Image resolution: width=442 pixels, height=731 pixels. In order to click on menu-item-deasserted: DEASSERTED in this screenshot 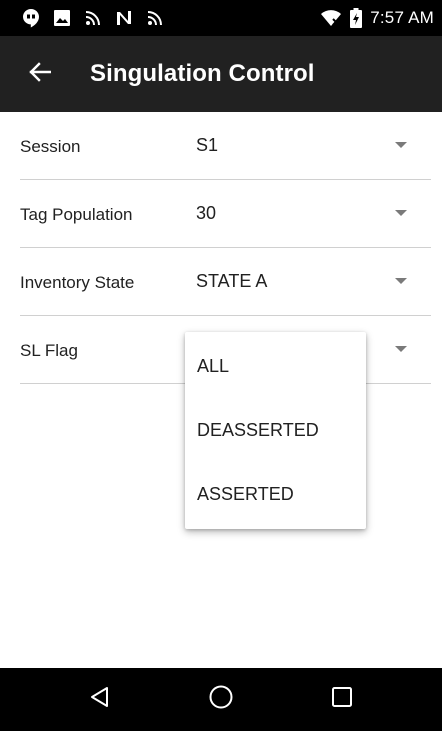, I will do `click(275, 430)`.